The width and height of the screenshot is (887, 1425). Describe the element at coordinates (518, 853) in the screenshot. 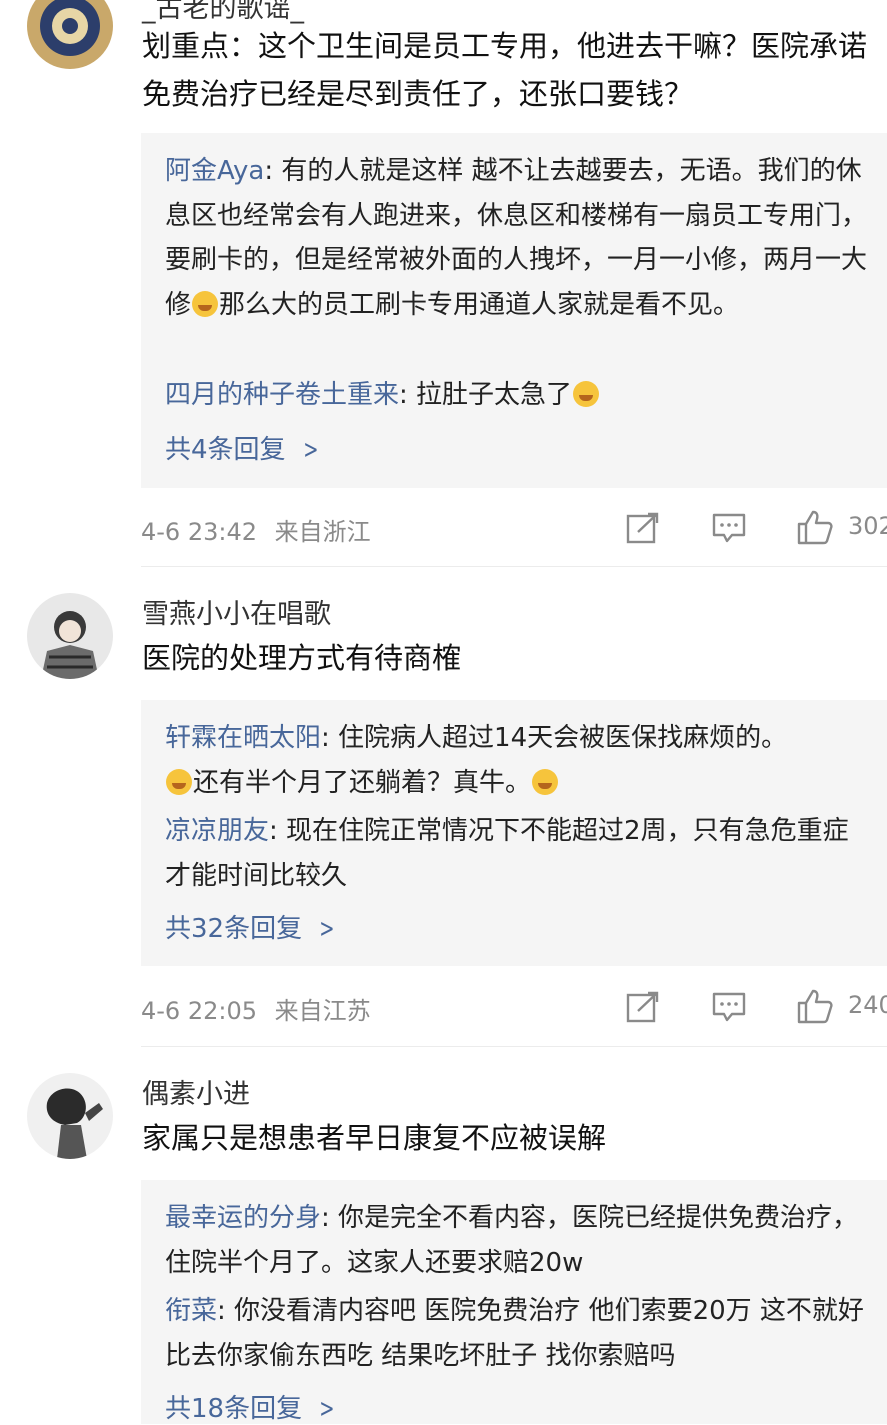

I see `reply-item: 凉凉朋友: 现在住院正常情况下不能超过2周，只有急危重症才能时间比较久` at that location.